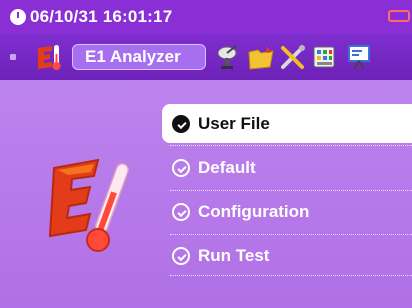 This screenshot has height=308, width=412. I want to click on tools-icon, so click(293, 57).